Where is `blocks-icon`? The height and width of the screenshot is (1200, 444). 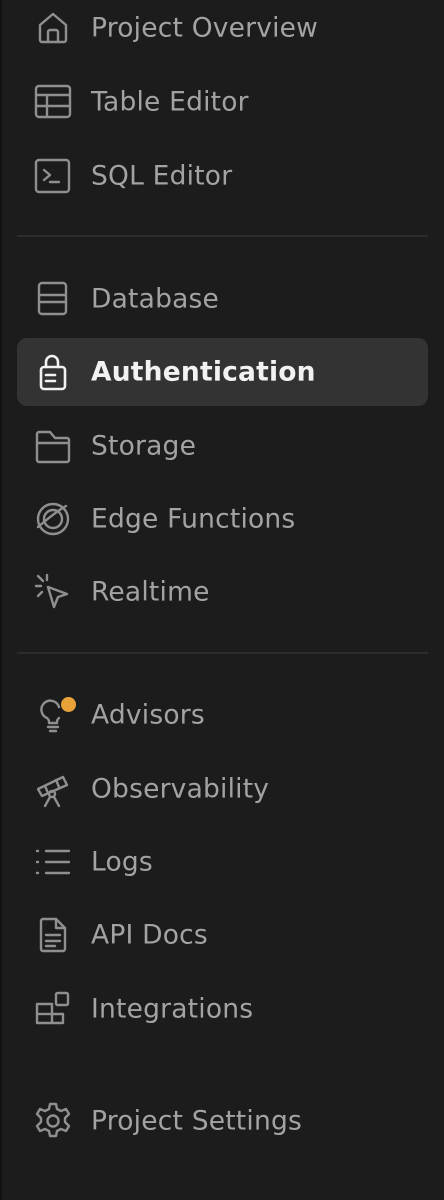
blocks-icon is located at coordinates (53, 1009).